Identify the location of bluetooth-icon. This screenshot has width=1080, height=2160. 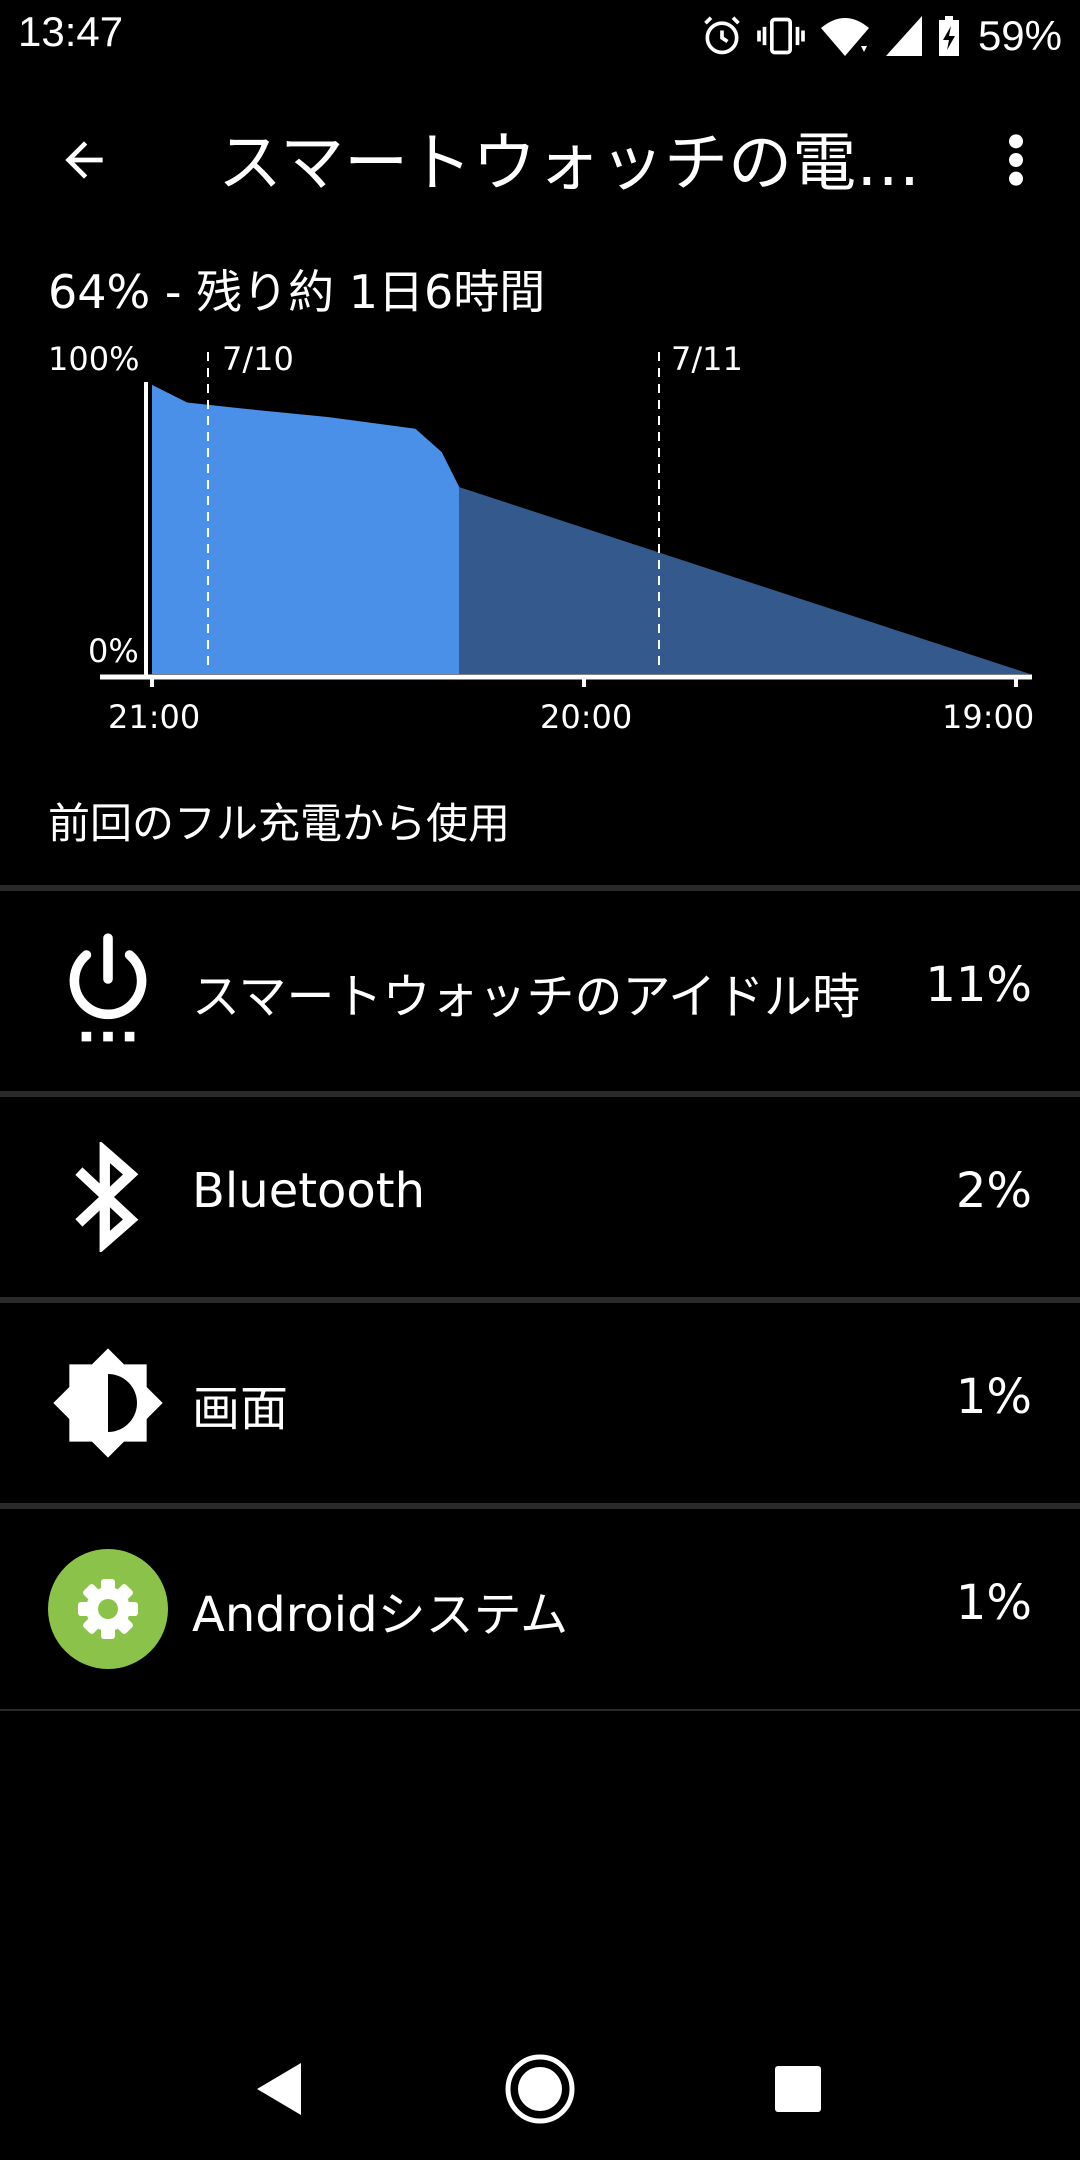
(108, 1197).